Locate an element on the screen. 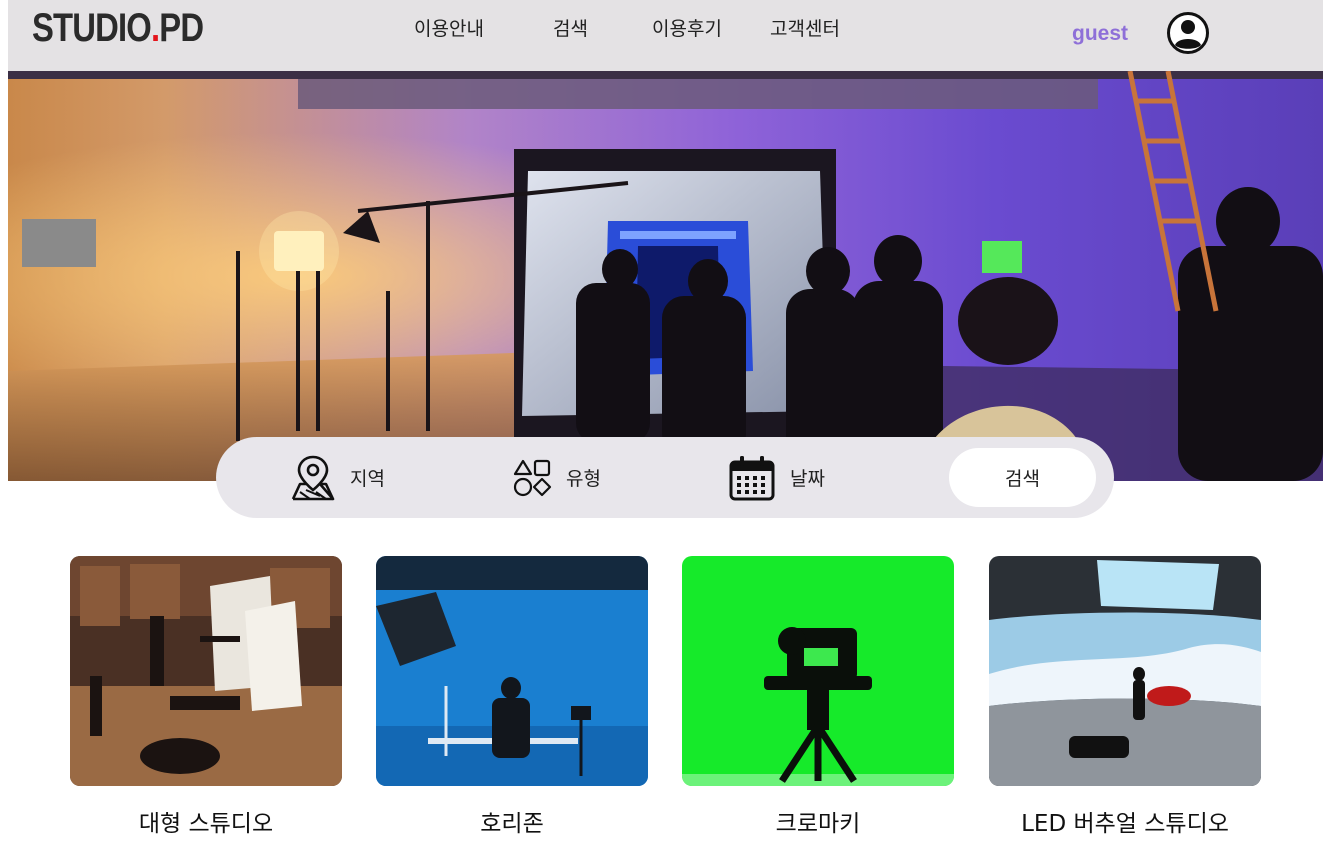 This screenshot has width=1331, height=845. map-pin-icon is located at coordinates (313, 477).